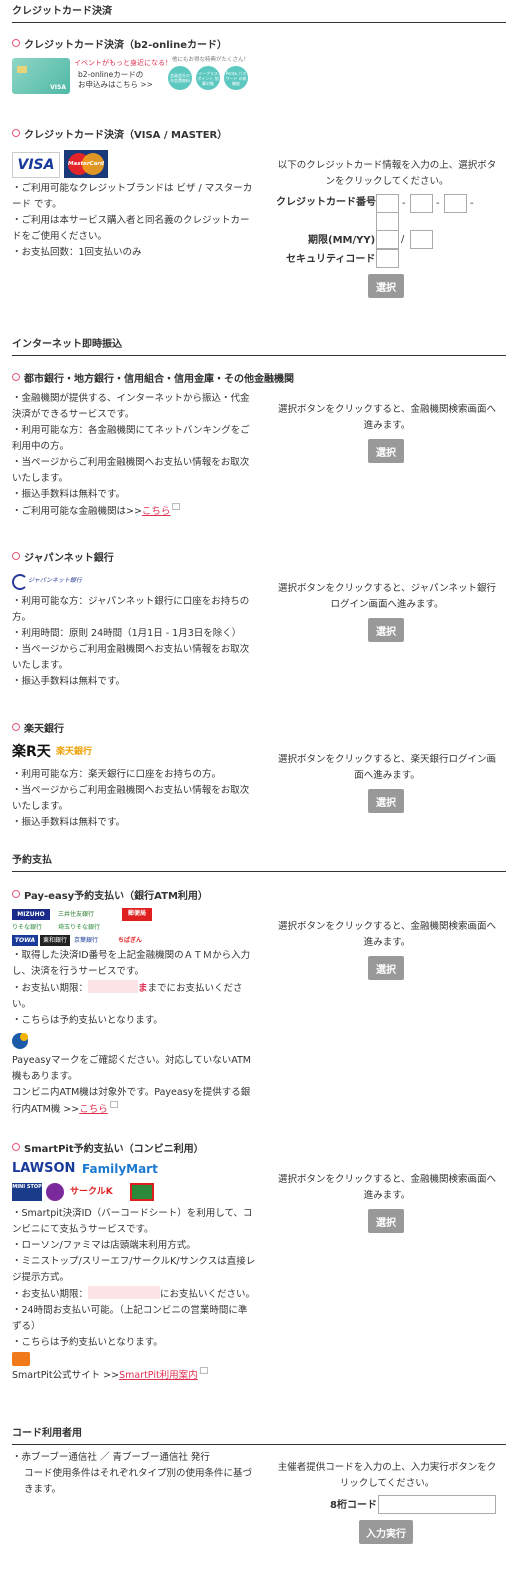  What do you see at coordinates (36, 165) in the screenshot?
I see `visa-logo: VISA` at bounding box center [36, 165].